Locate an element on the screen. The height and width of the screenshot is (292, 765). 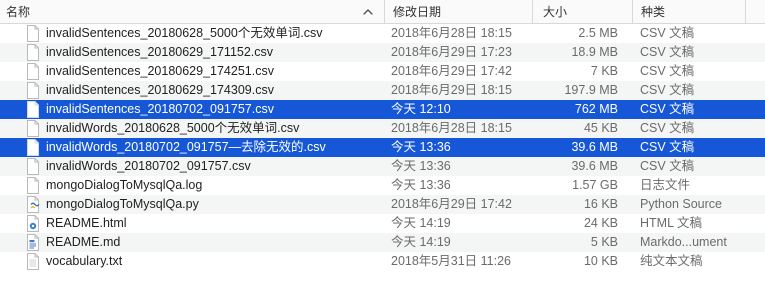
file-modified-date: 2018年6月29日 17:23 is located at coordinates (451, 52).